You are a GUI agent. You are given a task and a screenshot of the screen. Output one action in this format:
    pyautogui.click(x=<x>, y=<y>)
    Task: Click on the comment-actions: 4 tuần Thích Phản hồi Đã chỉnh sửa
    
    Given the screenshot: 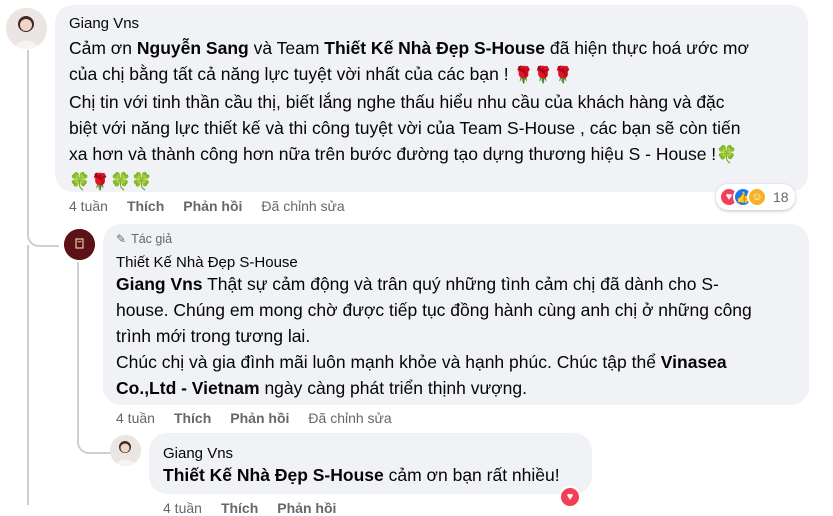 What is the action you would take?
    pyautogui.click(x=216, y=206)
    